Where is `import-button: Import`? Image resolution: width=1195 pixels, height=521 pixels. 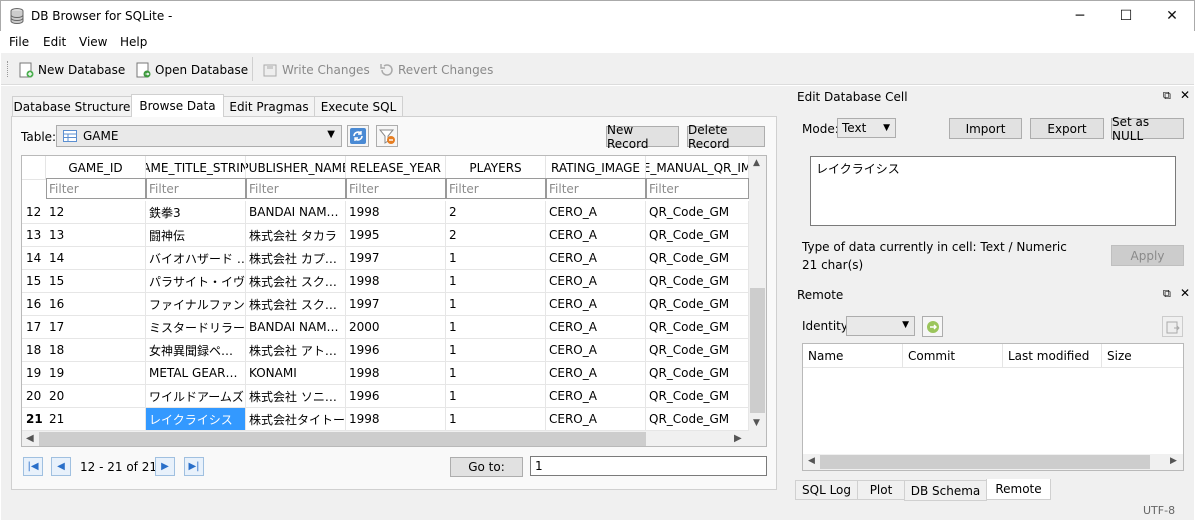
import-button: Import is located at coordinates (985, 128).